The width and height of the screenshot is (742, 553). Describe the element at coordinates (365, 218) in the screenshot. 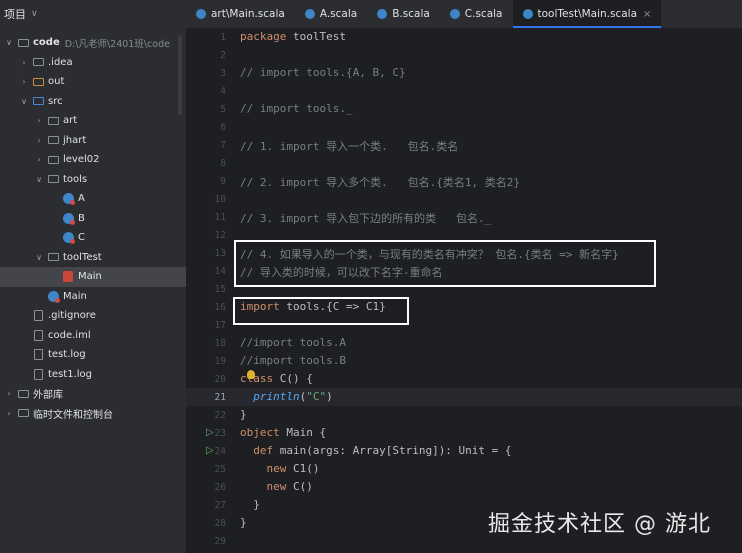

I see `code-line: // 3. import 导入包下边的所有的类 包名._` at that location.